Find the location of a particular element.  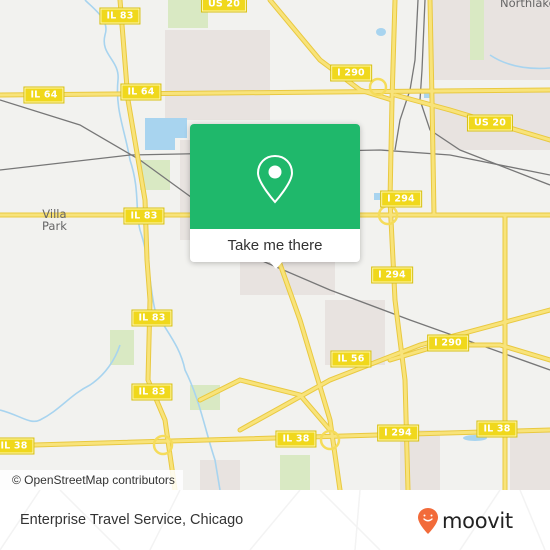

popup-header is located at coordinates (275, 176).